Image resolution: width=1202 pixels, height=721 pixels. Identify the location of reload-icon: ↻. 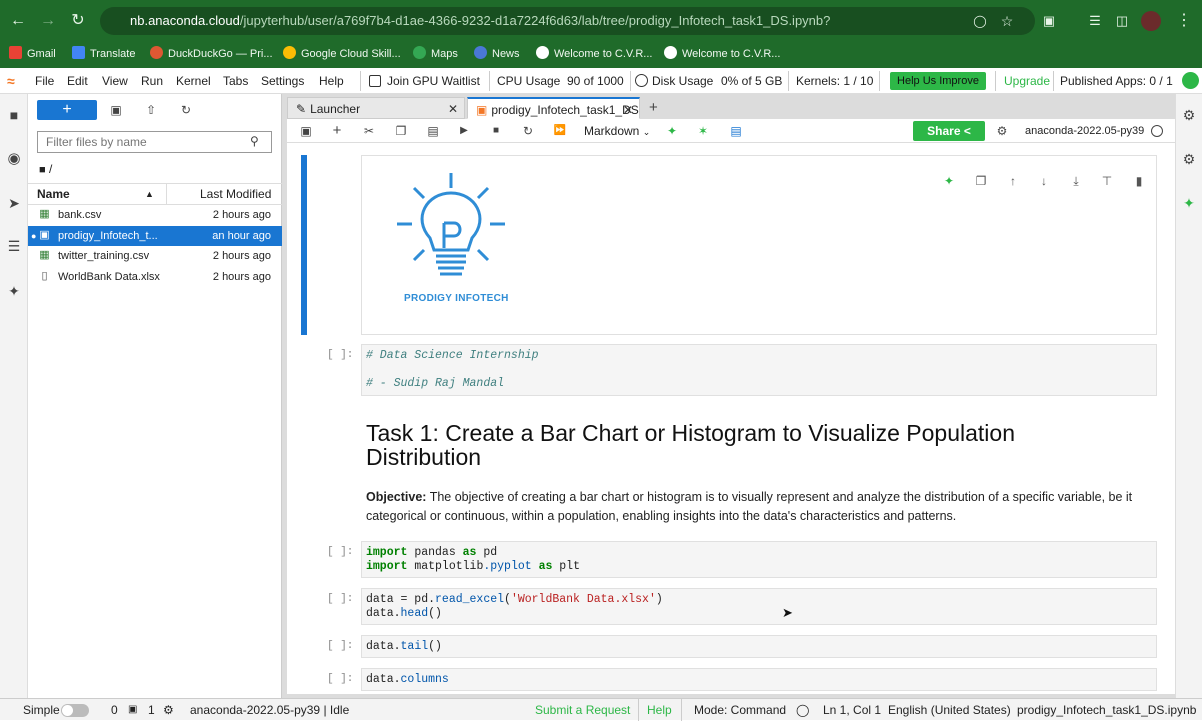
(78, 21).